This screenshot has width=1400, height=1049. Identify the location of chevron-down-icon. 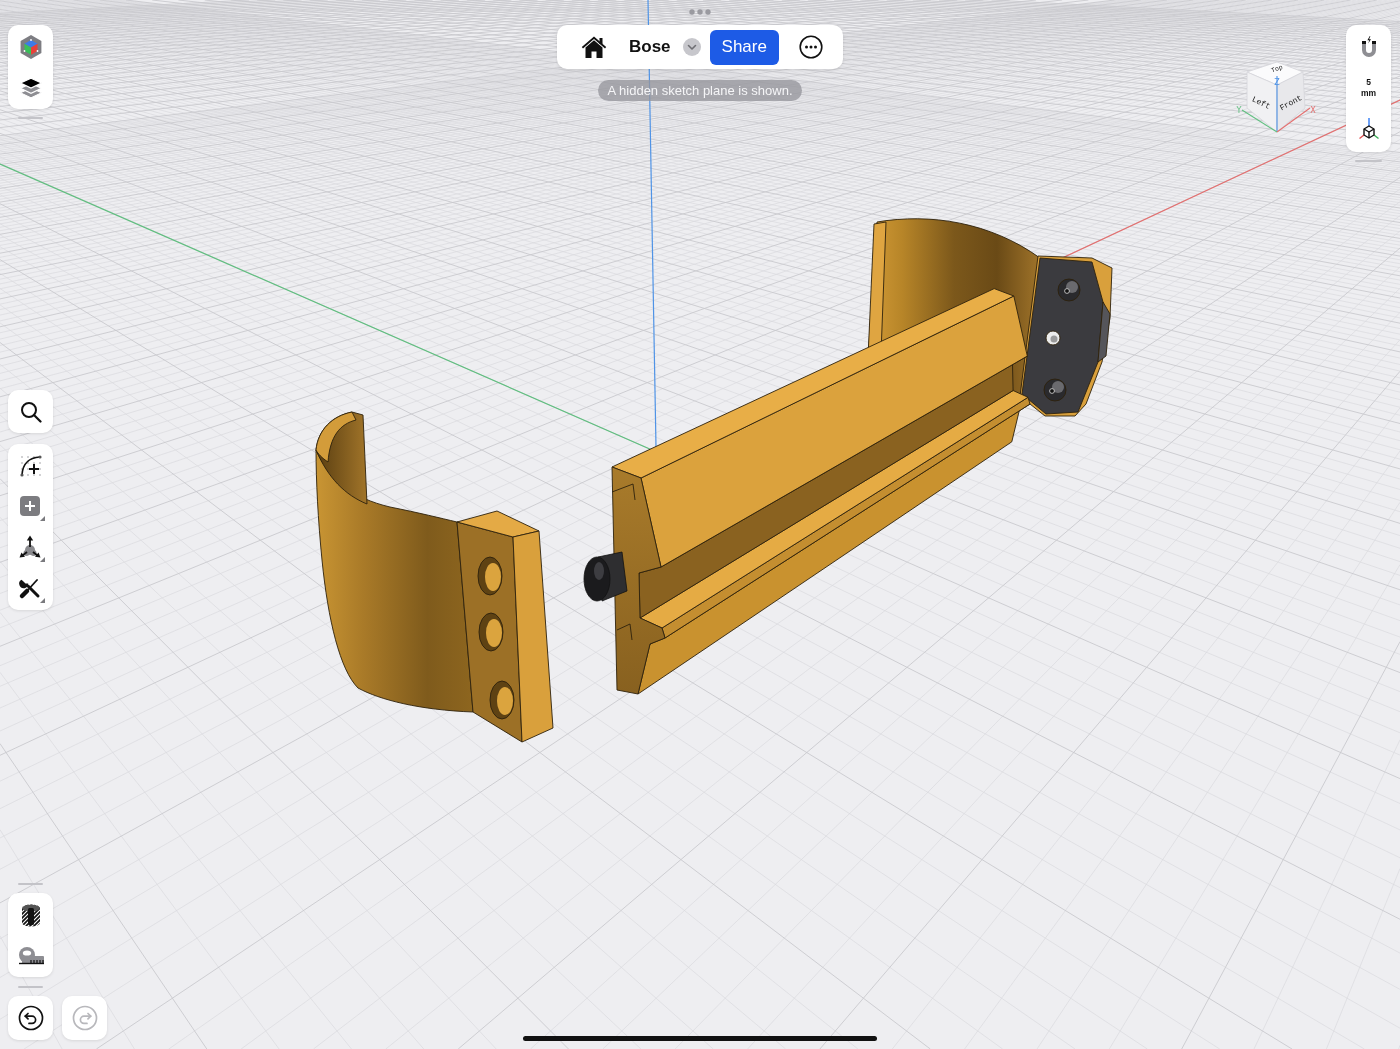
(691, 47).